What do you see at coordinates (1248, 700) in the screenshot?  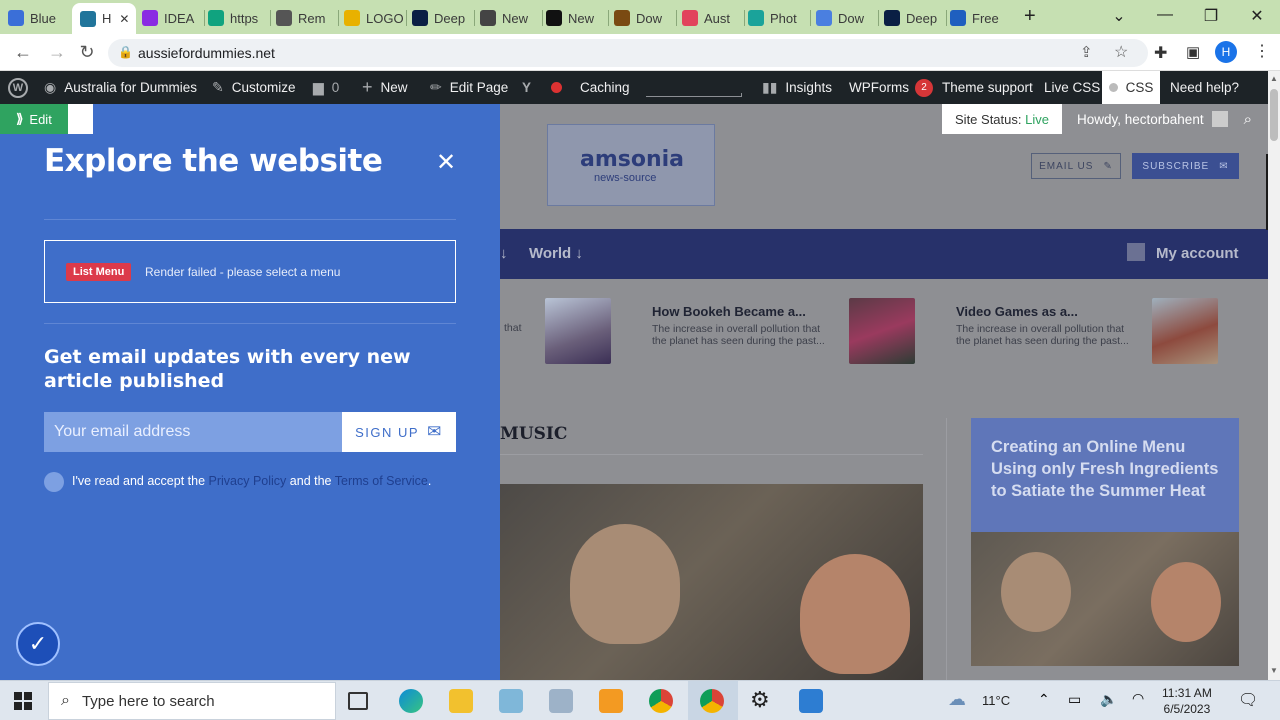 I see `notification-icon: 🗨` at bounding box center [1248, 700].